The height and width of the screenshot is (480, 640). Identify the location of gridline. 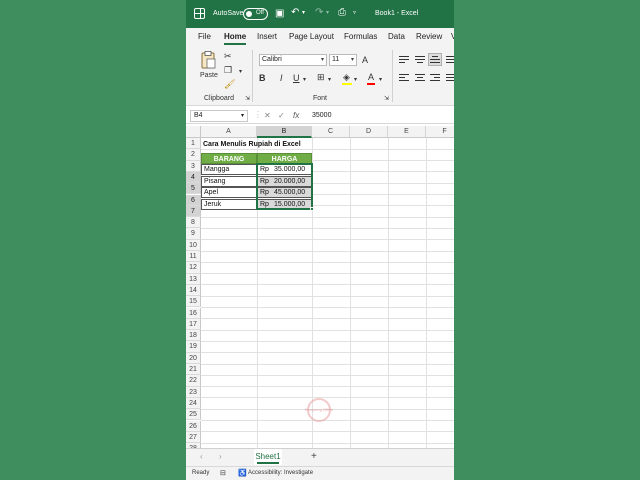
(327, 443).